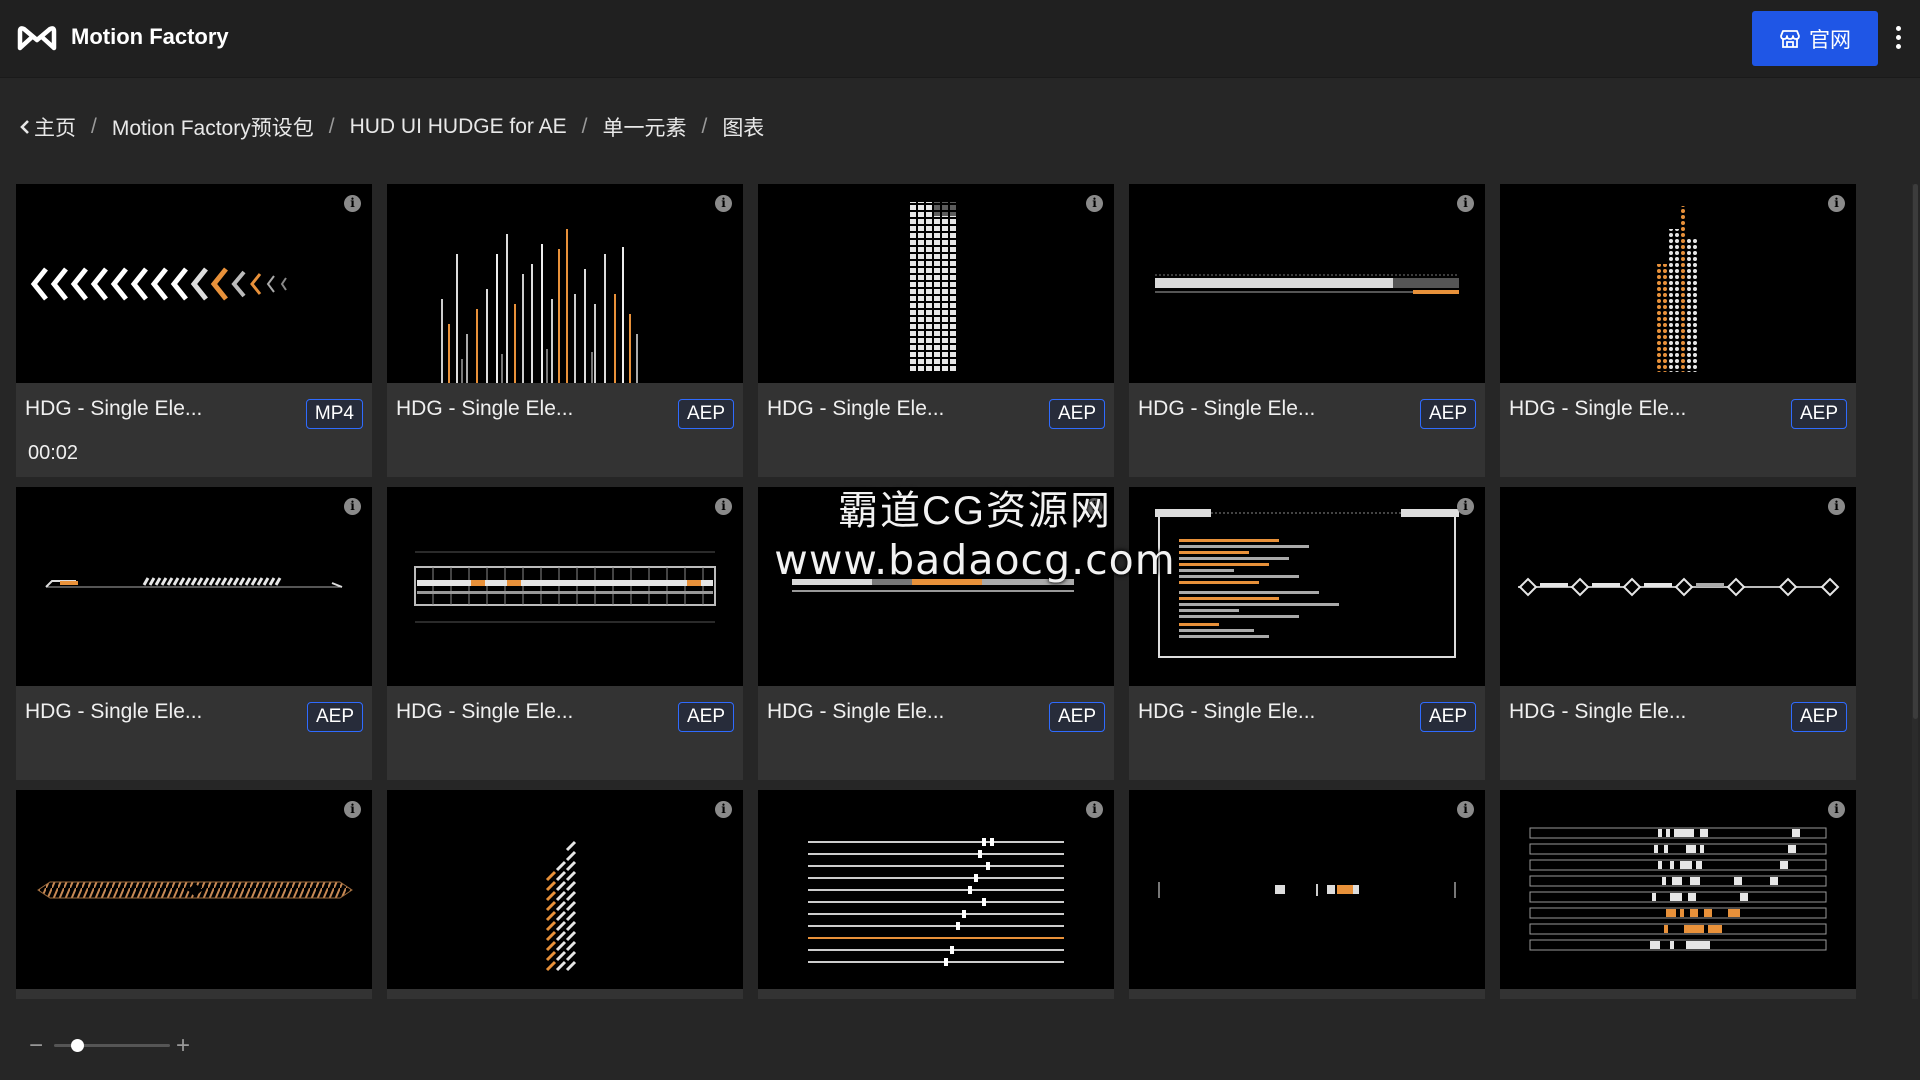 This screenshot has height=1080, width=1920. I want to click on footer-bar, so click(960, 1039).